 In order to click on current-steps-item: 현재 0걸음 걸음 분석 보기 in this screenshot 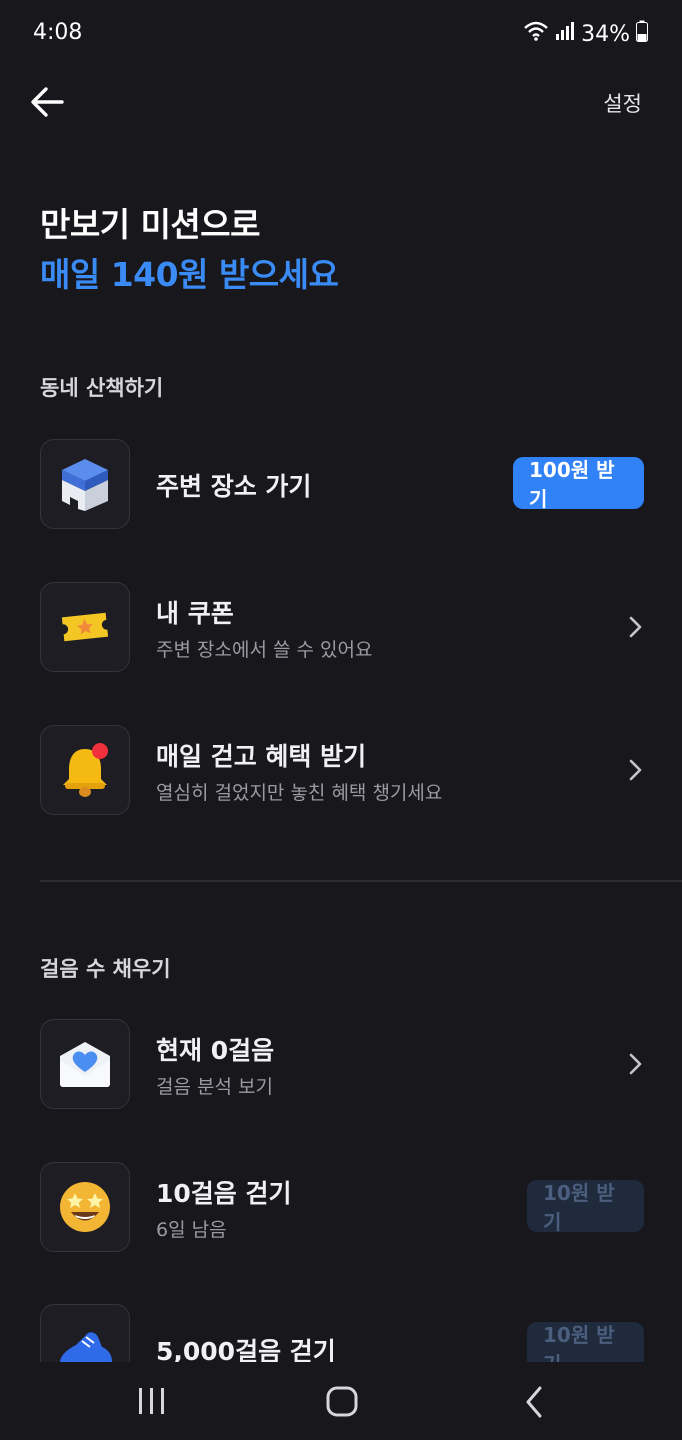, I will do `click(342, 1064)`.